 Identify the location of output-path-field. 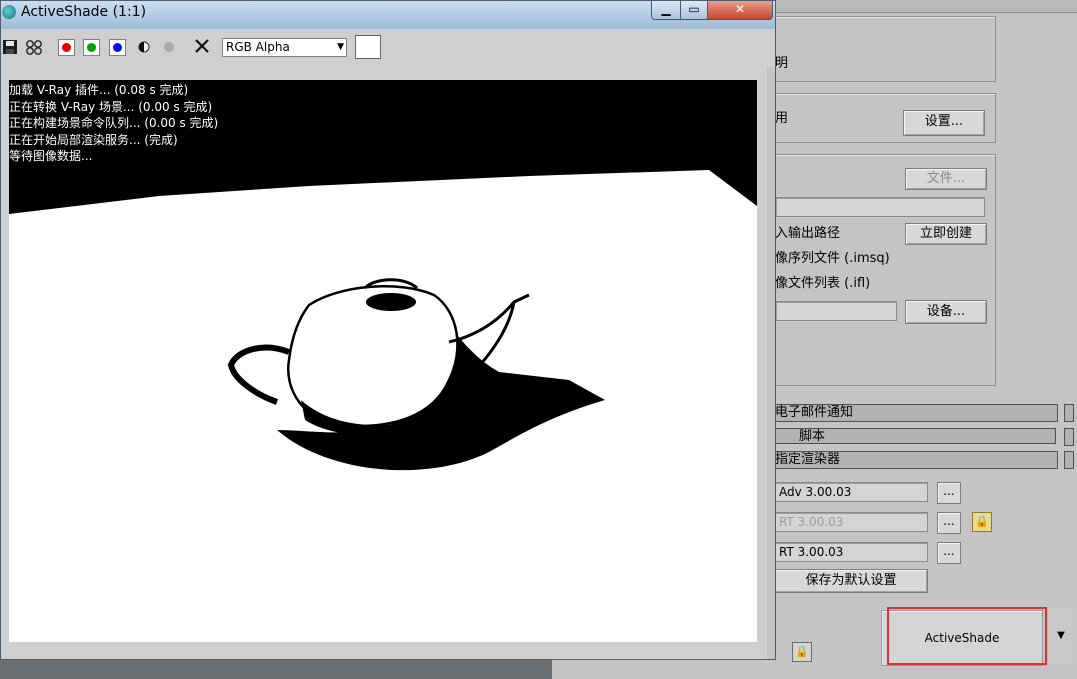
(880, 207).